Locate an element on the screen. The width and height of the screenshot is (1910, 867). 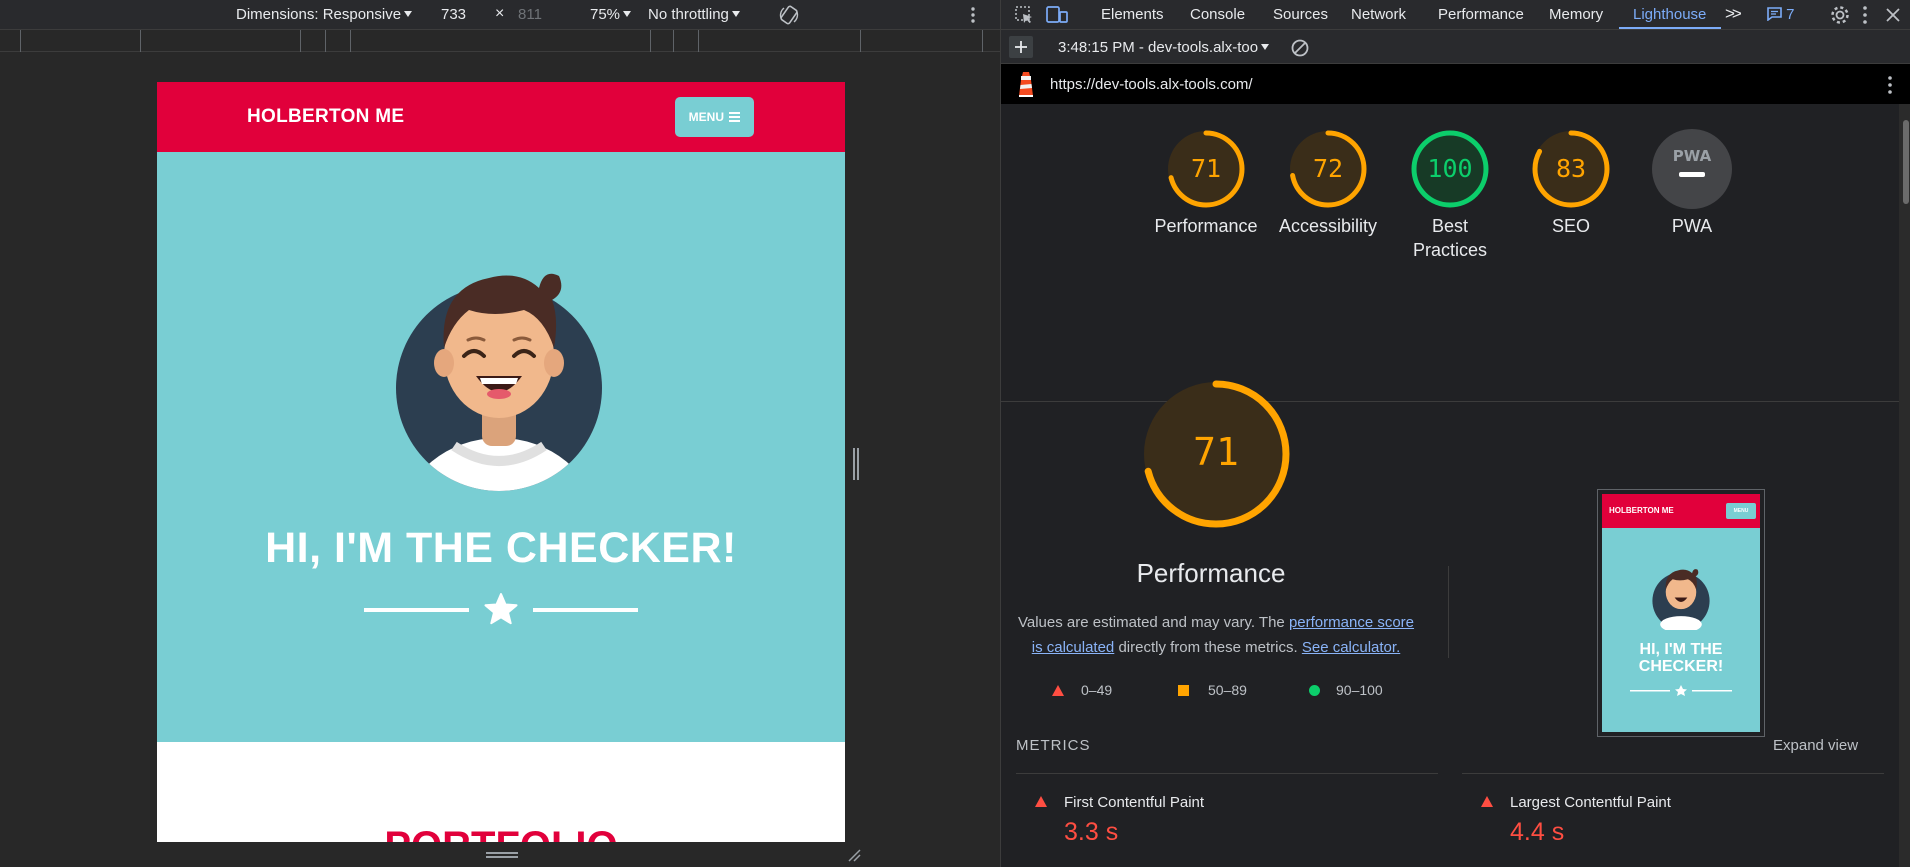
final-screenshot-thumbnail: HOLBERTON ME MENU HI, I'M THE CHECKER! is located at coordinates (1681, 613).